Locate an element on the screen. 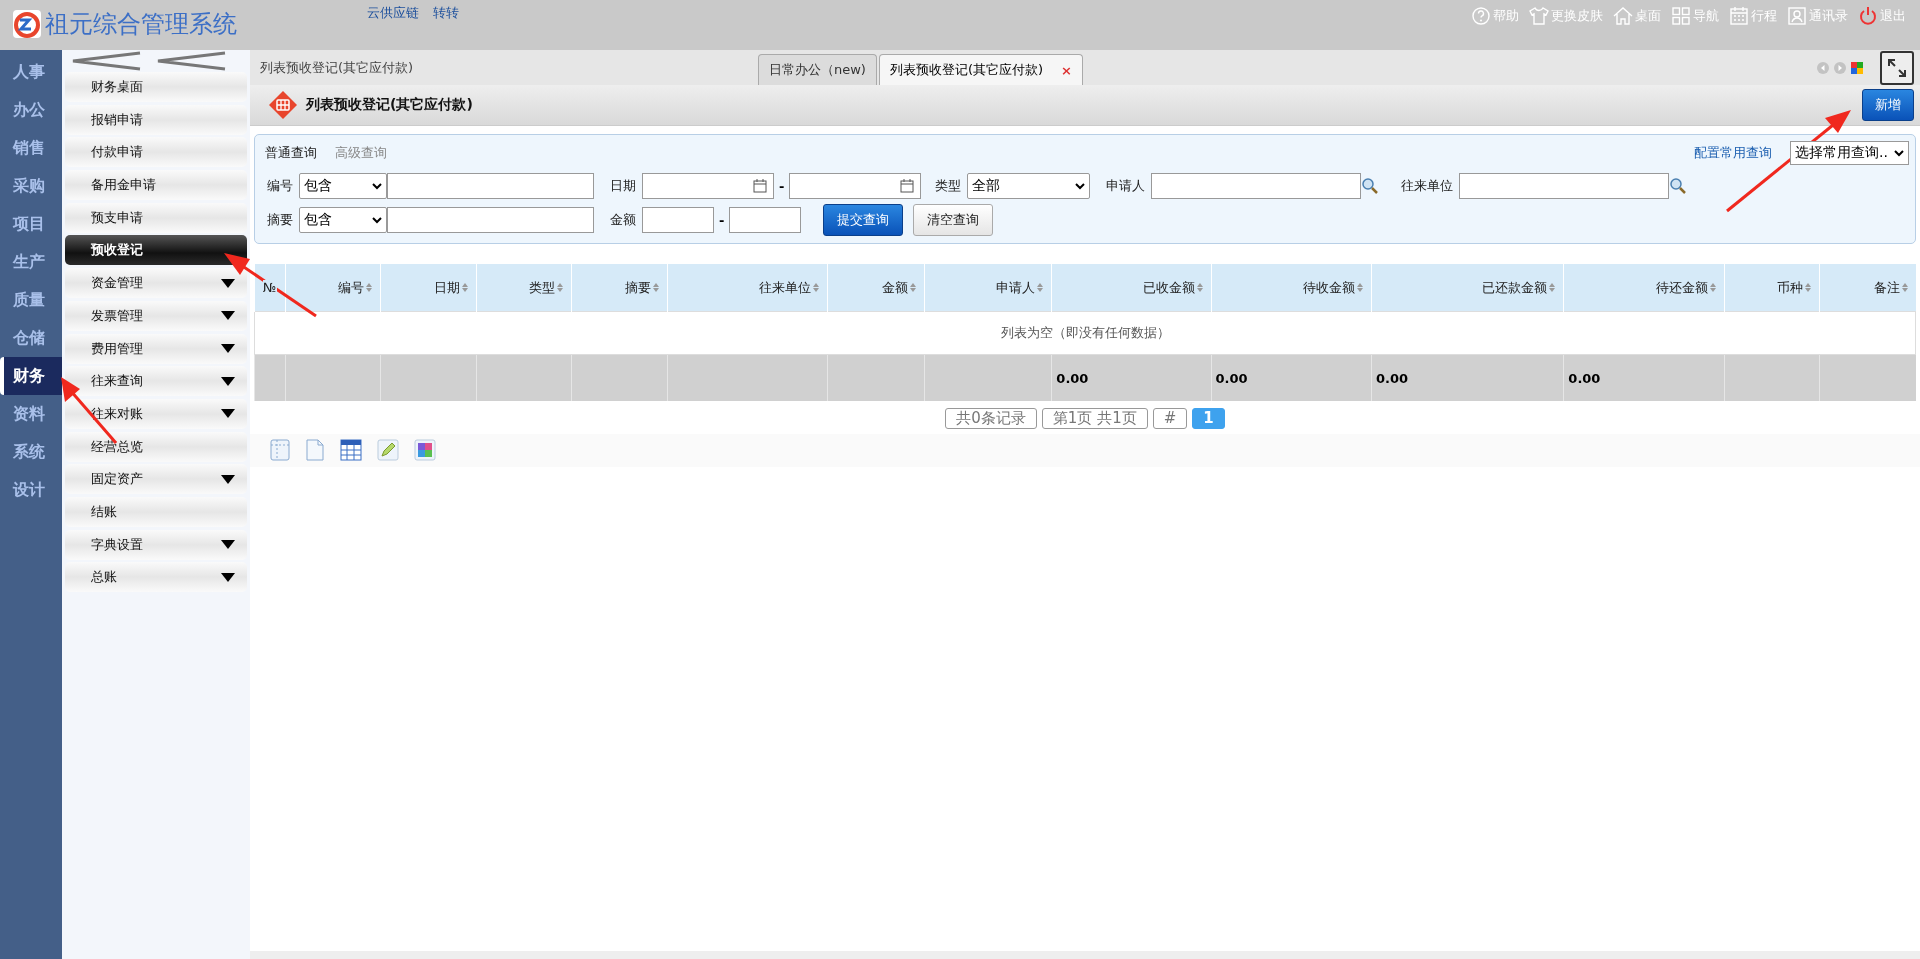  query-button: 清空查询 is located at coordinates (953, 220).